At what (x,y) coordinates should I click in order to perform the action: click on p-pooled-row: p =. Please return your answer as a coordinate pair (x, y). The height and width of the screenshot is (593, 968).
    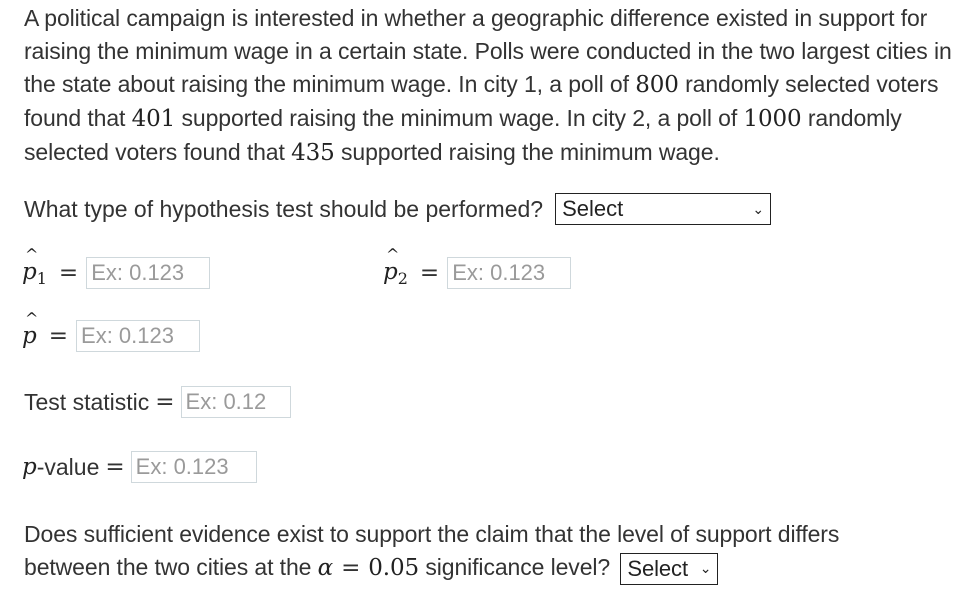
    Looking at the image, I should click on (111, 330).